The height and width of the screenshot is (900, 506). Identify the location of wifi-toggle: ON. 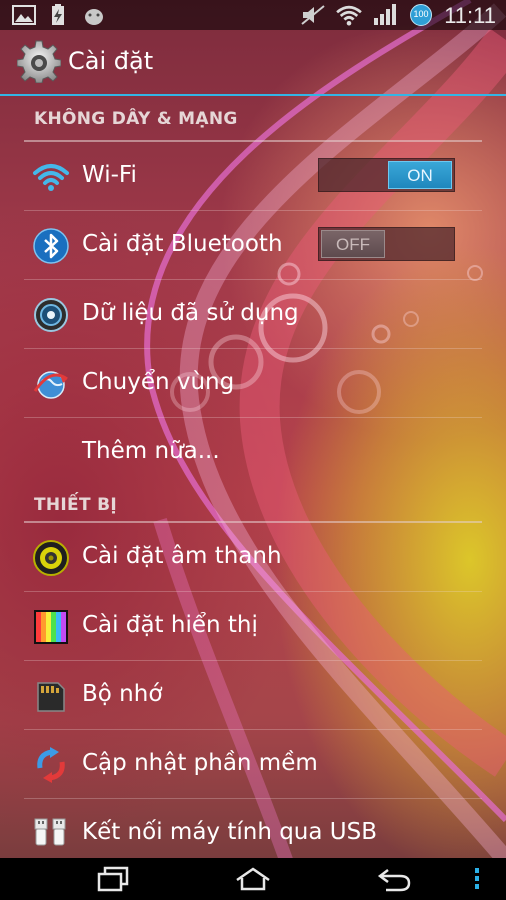
(386, 175).